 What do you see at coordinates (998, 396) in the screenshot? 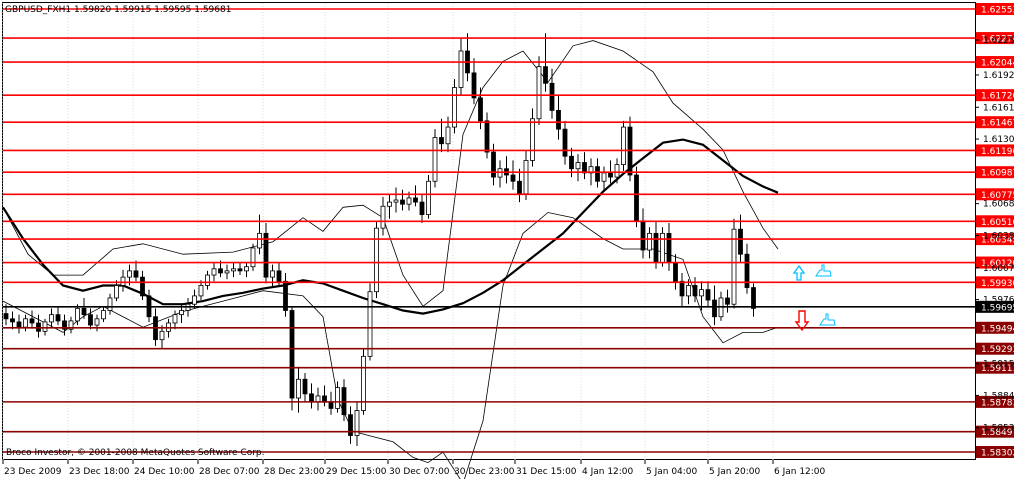
I see `y-tick-label: 1.58845` at bounding box center [998, 396].